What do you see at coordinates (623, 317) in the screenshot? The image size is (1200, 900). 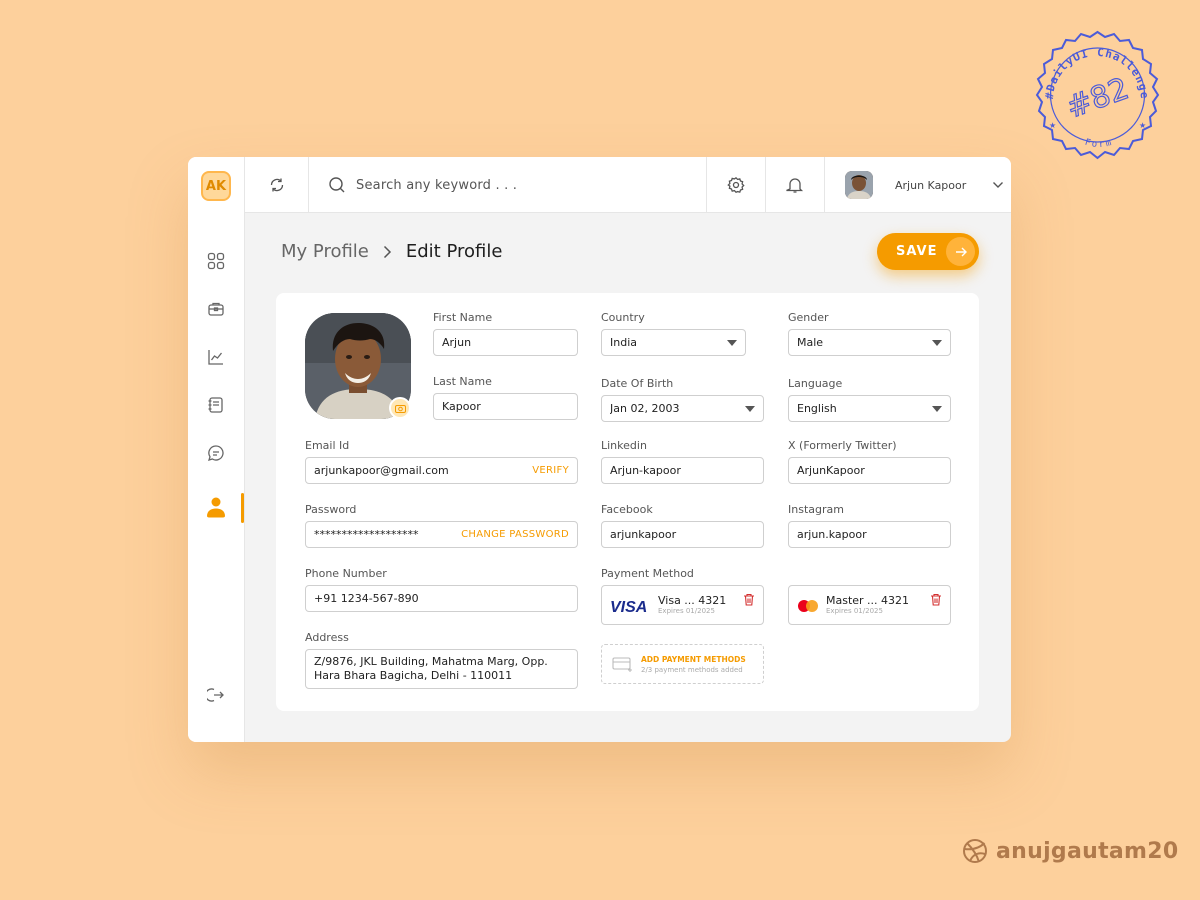 I see `country-label: Country` at bounding box center [623, 317].